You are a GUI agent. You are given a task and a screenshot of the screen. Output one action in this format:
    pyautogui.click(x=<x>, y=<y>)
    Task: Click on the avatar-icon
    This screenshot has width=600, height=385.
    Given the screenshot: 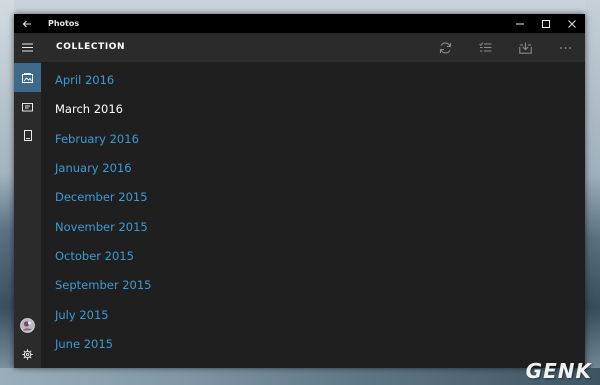 What is the action you would take?
    pyautogui.click(x=27, y=325)
    